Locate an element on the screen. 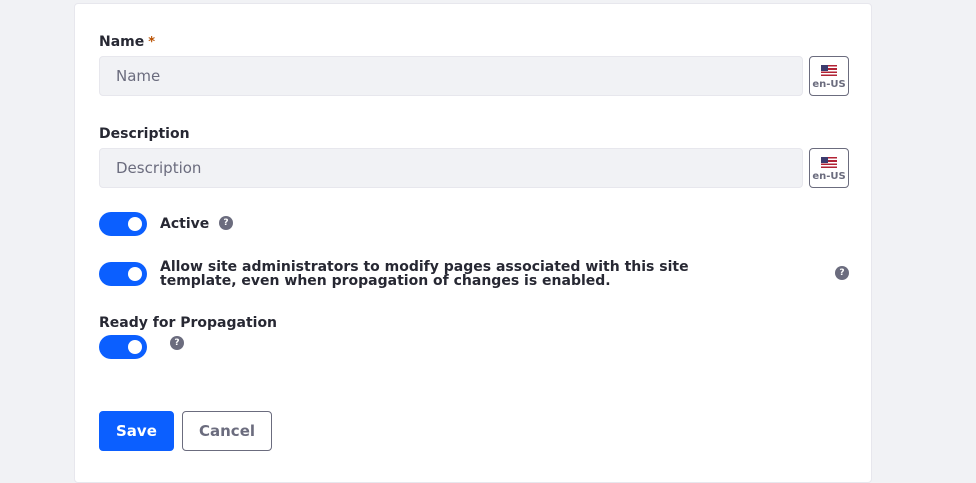 This screenshot has height=483, width=976. name-locale-code: en-US is located at coordinates (829, 84).